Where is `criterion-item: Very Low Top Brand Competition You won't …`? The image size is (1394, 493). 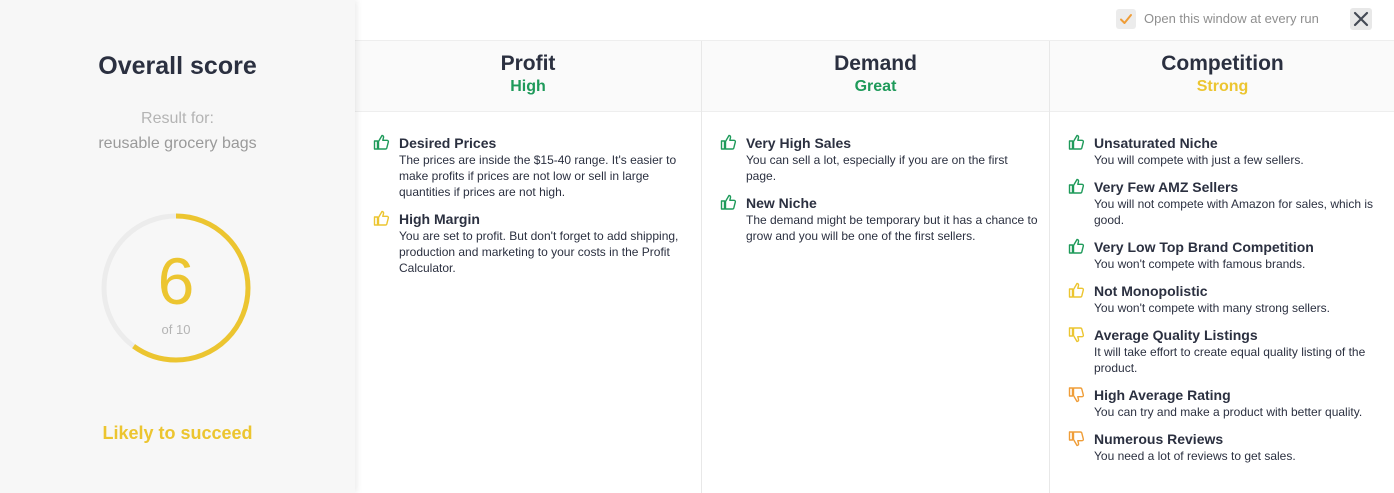 criterion-item: Very Low Top Brand Competition You won't … is located at coordinates (1226, 255).